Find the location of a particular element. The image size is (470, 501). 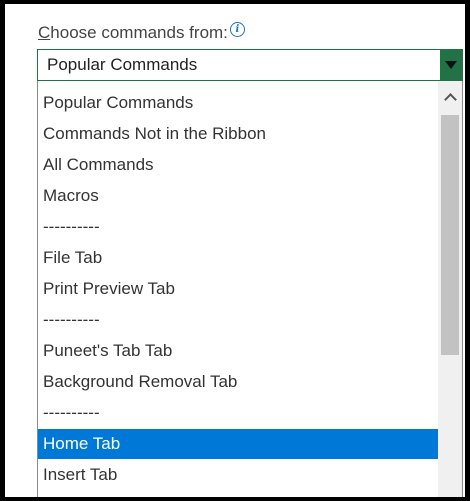

chevron-up-icon is located at coordinates (450, 99).